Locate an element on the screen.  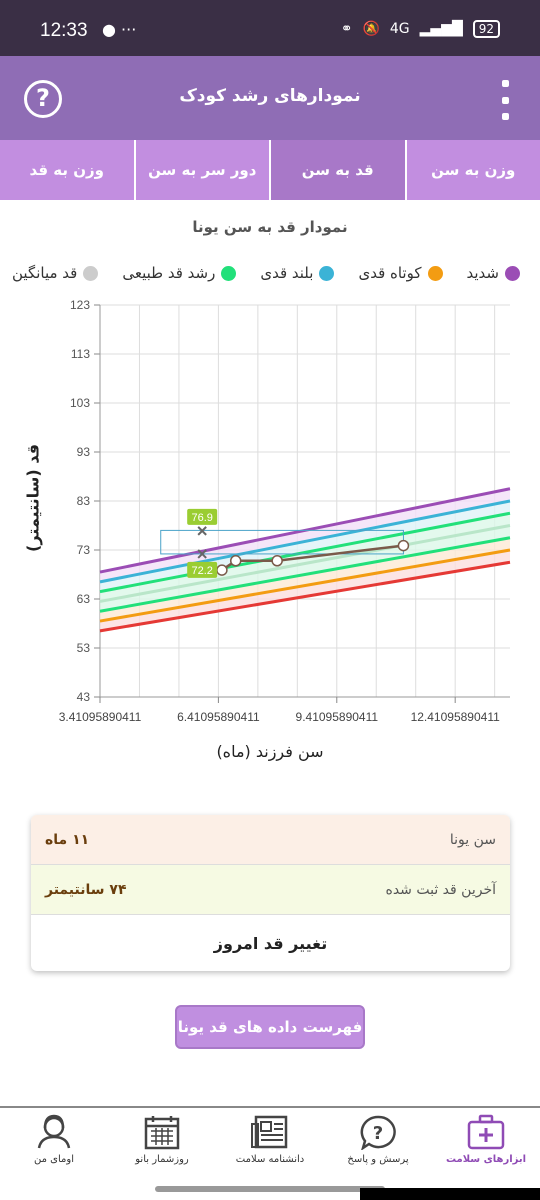
age-row: ۱۱ ماه سن یونا is located at coordinates (270, 840).